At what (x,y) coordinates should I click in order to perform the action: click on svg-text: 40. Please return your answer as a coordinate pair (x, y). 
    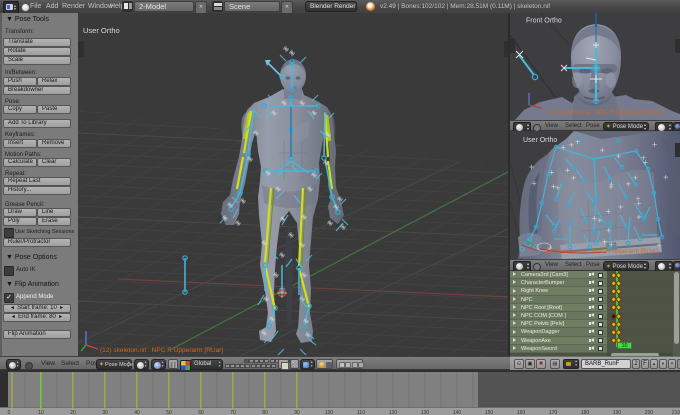
    Looking at the image, I should click on (137, 412).